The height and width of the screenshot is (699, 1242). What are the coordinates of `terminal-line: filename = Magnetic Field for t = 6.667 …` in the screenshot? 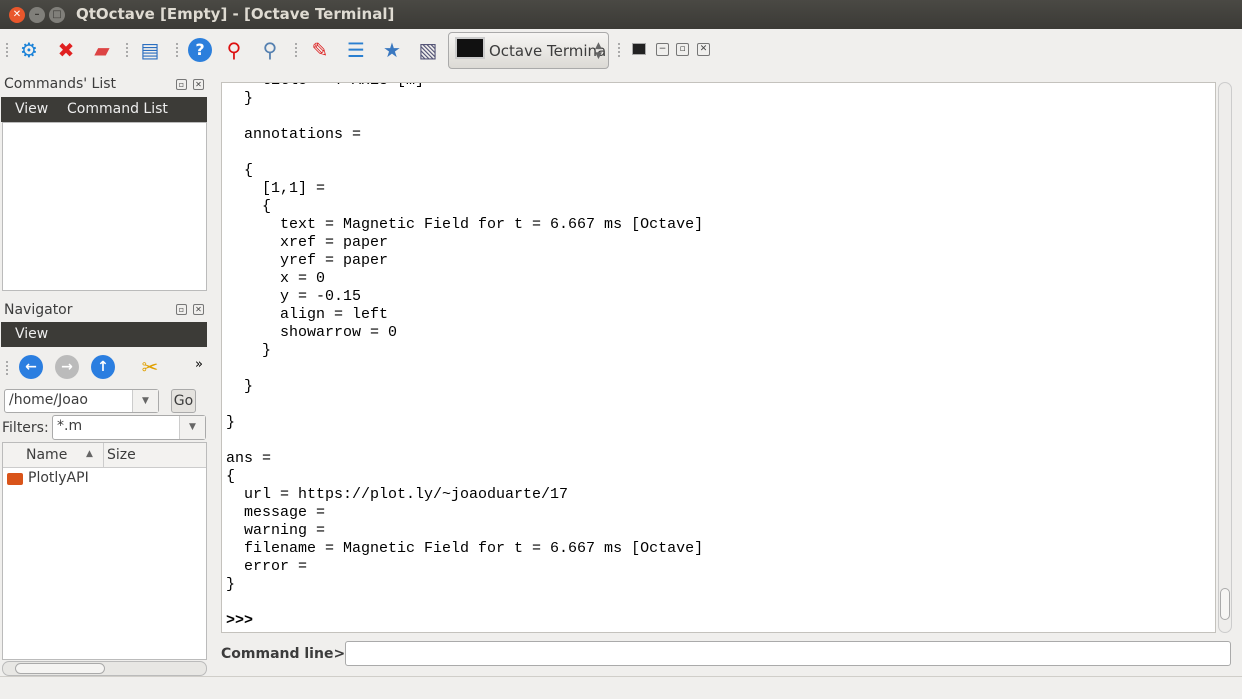 It's located at (465, 548).